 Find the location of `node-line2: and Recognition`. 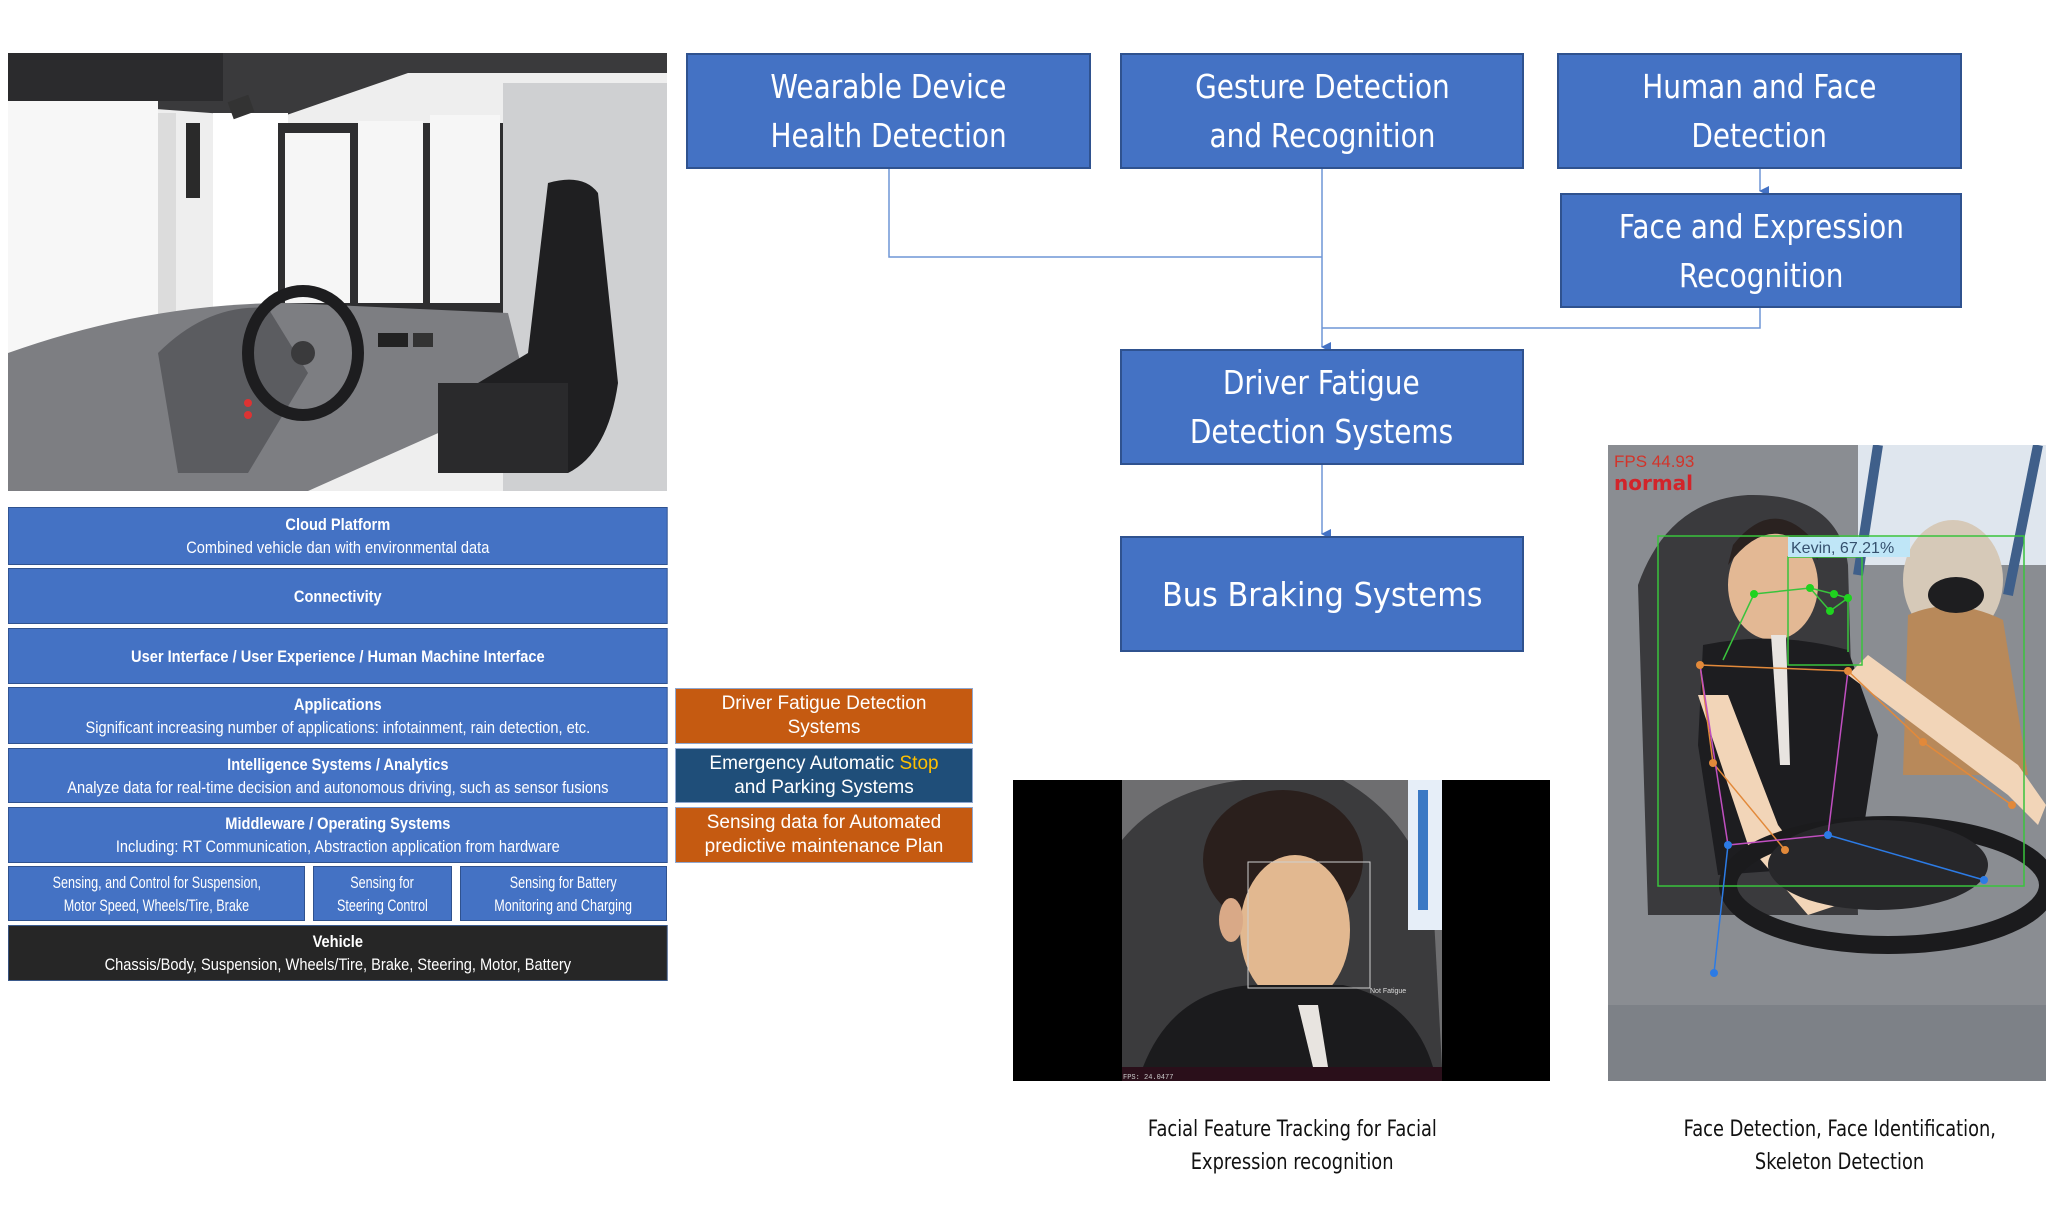

node-line2: and Recognition is located at coordinates (1322, 135).